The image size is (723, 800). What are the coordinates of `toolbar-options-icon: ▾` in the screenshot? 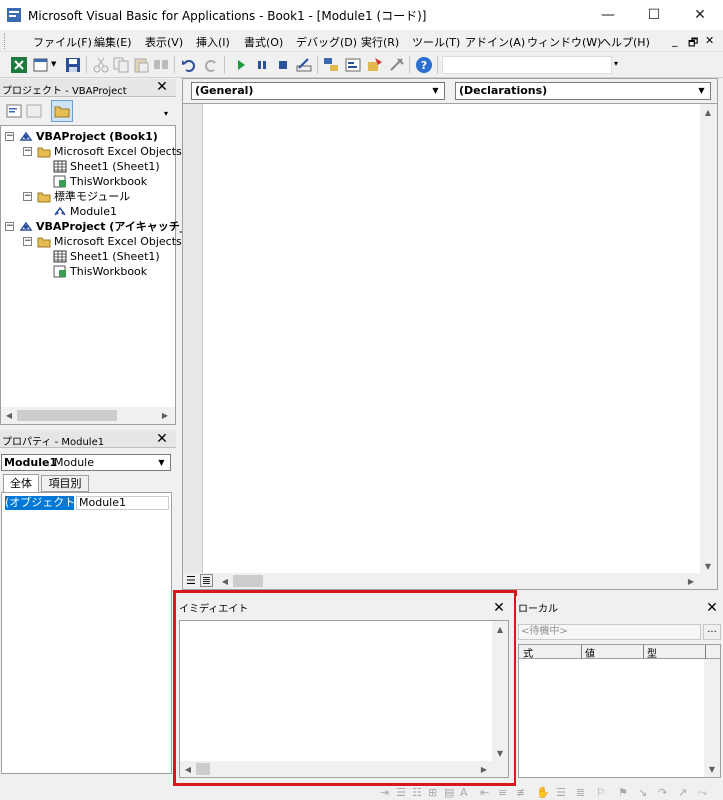 It's located at (616, 63).